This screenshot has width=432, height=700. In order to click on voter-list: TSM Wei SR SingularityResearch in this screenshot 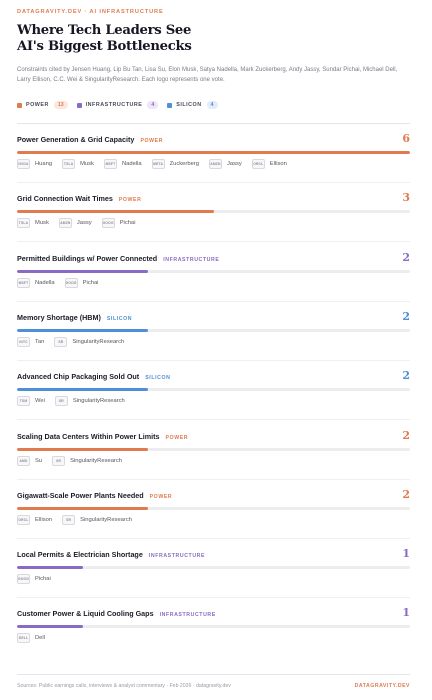, I will do `click(76, 401)`.